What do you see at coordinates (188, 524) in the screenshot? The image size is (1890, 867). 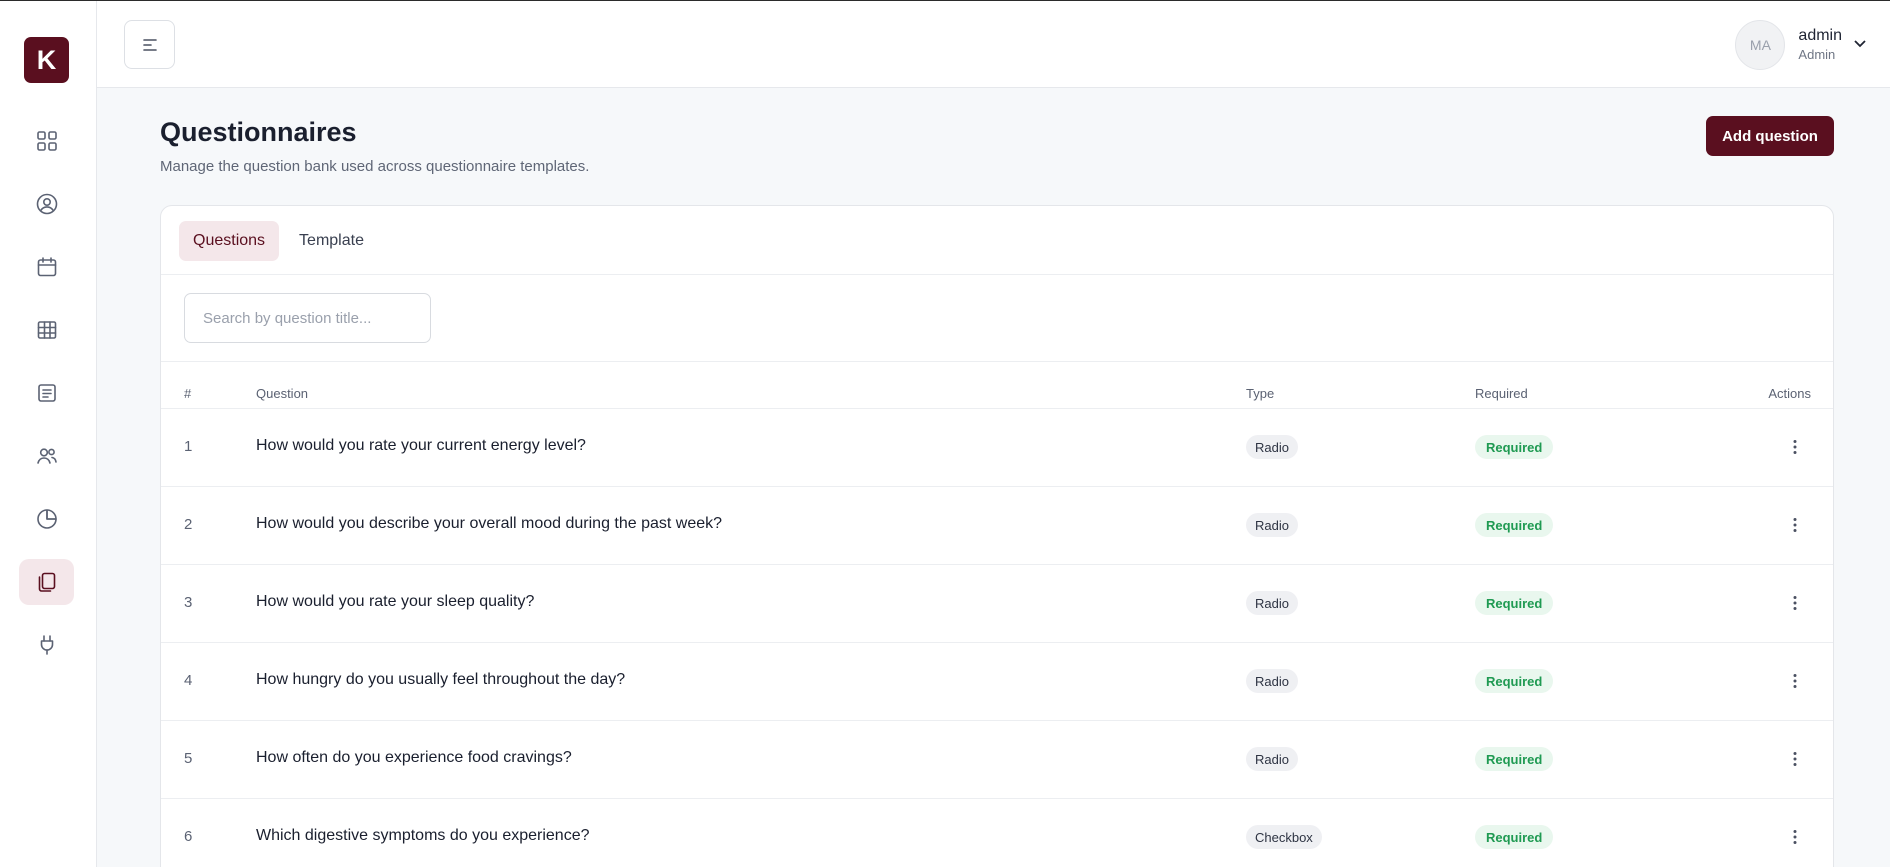 I see `row-number: 2` at bounding box center [188, 524].